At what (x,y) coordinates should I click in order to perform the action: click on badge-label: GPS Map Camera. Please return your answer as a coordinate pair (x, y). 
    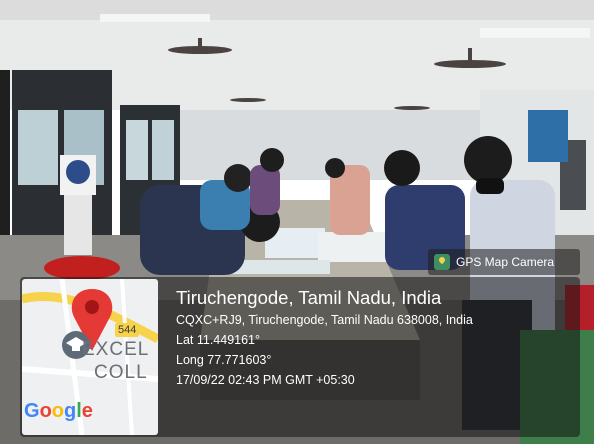
    Looking at the image, I should click on (505, 262).